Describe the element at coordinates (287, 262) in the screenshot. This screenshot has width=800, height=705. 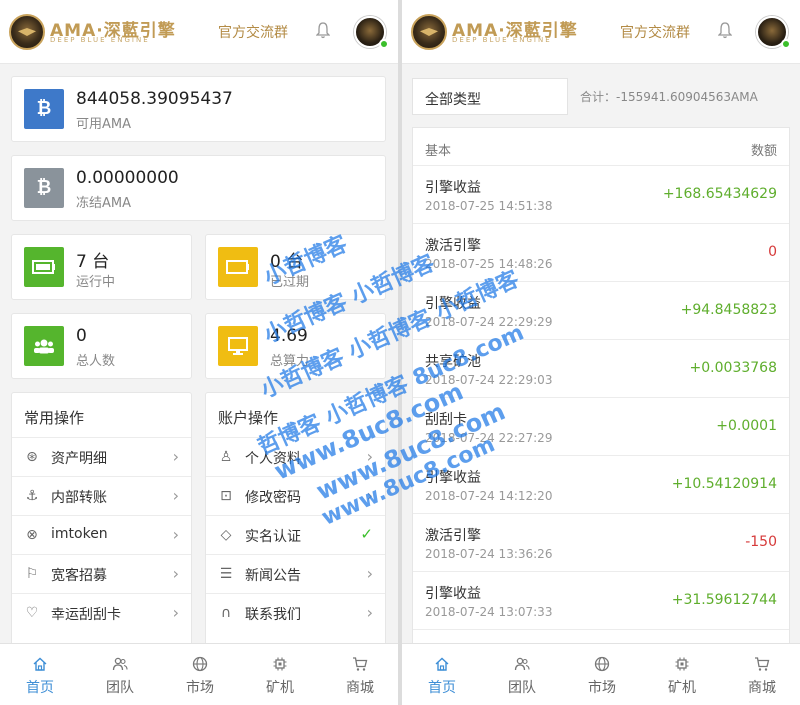
I see `stat-value: 0 台` at that location.